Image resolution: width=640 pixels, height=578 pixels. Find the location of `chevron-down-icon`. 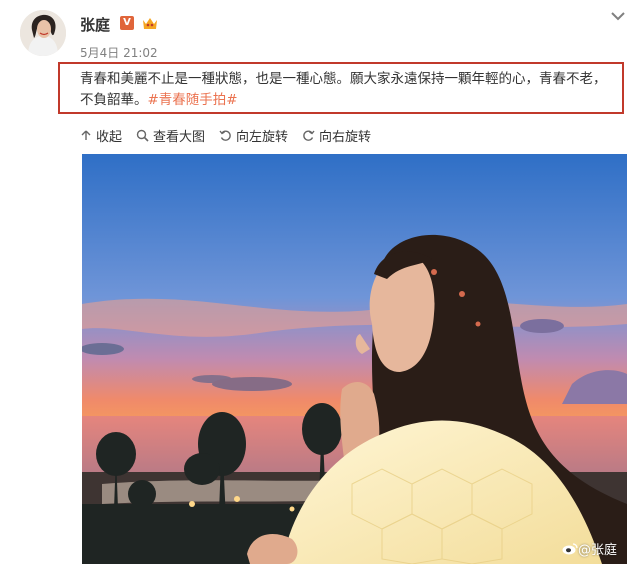

chevron-down-icon is located at coordinates (618, 16).